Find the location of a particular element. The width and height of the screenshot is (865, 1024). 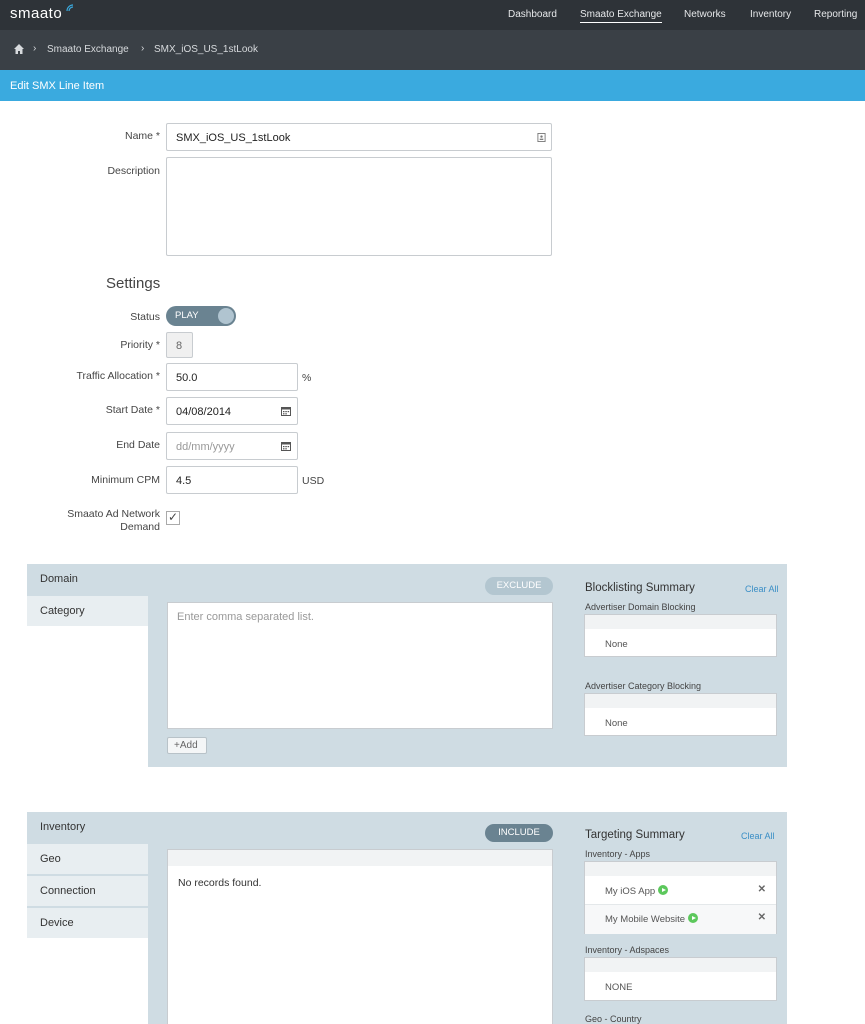

tab-device: Device is located at coordinates (87, 923).